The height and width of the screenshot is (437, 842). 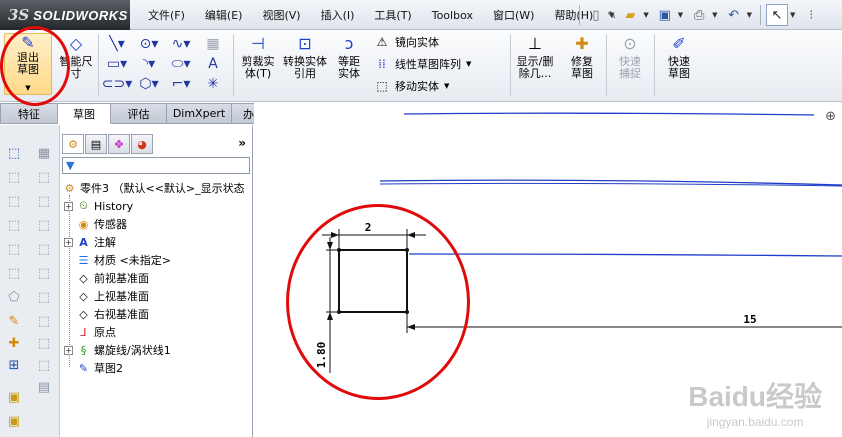 What do you see at coordinates (14, 249) in the screenshot?
I see `shell-icon: ⬚` at bounding box center [14, 249].